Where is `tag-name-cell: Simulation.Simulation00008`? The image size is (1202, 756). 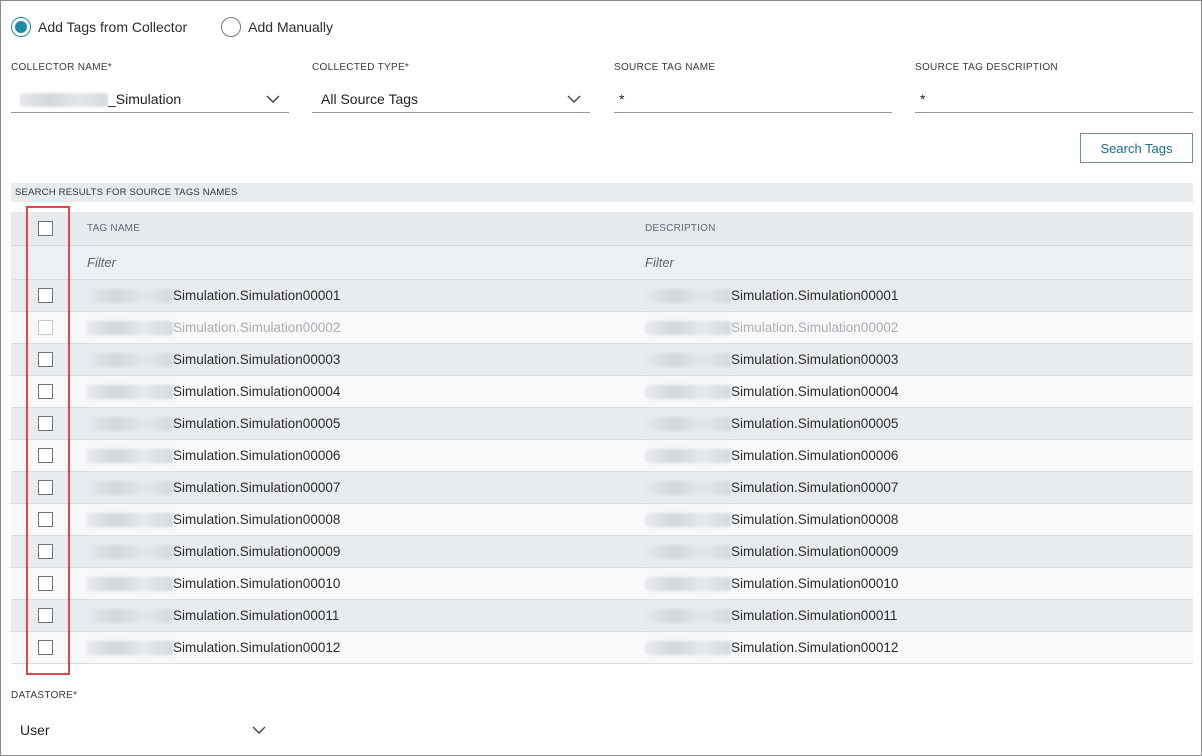
tag-name-cell: Simulation.Simulation00008 is located at coordinates (257, 519).